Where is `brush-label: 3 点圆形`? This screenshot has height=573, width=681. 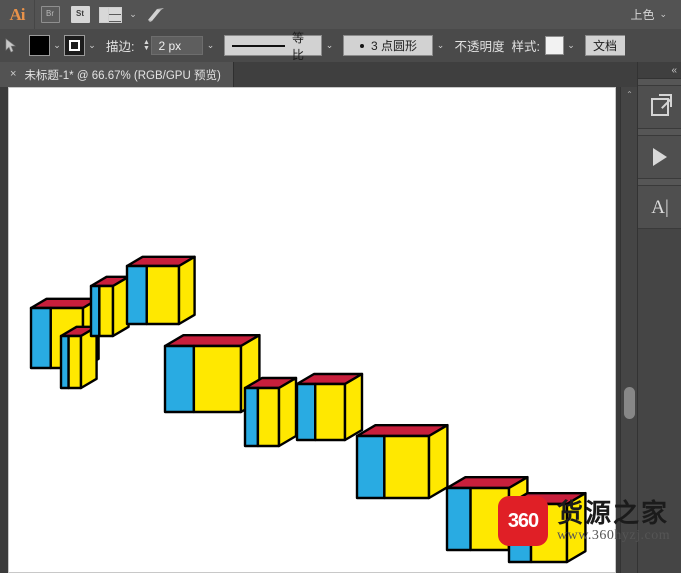
brush-label: 3 点圆形 is located at coordinates (393, 46).